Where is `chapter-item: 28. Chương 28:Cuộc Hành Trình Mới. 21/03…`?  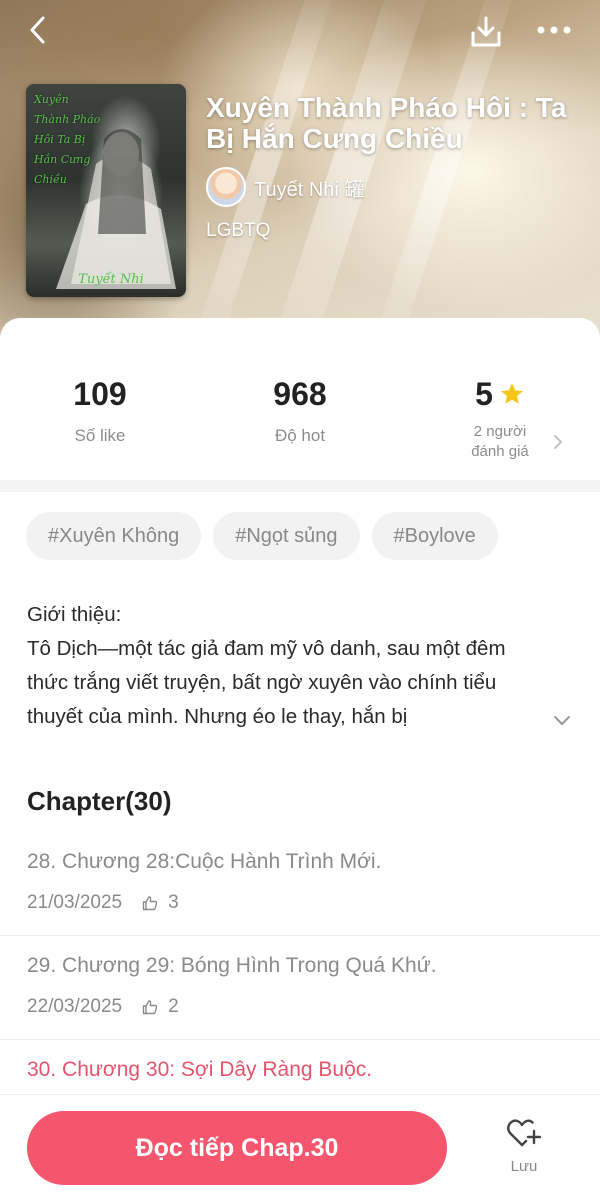 chapter-item: 28. Chương 28:Cuộc Hành Trình Mới. 21/03… is located at coordinates (300, 884).